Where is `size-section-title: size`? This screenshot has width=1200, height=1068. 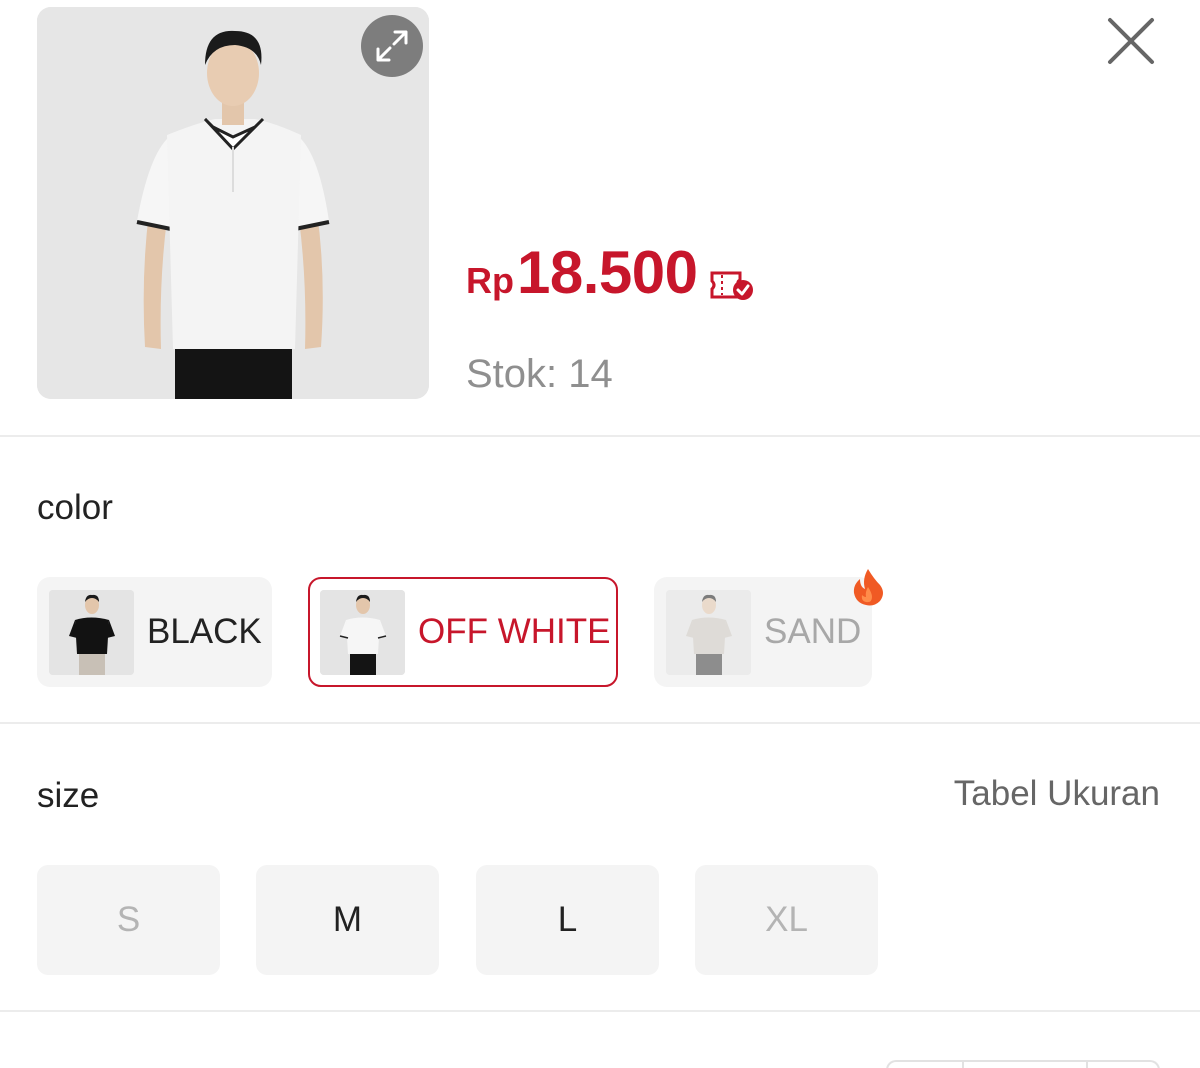
size-section-title: size is located at coordinates (68, 795).